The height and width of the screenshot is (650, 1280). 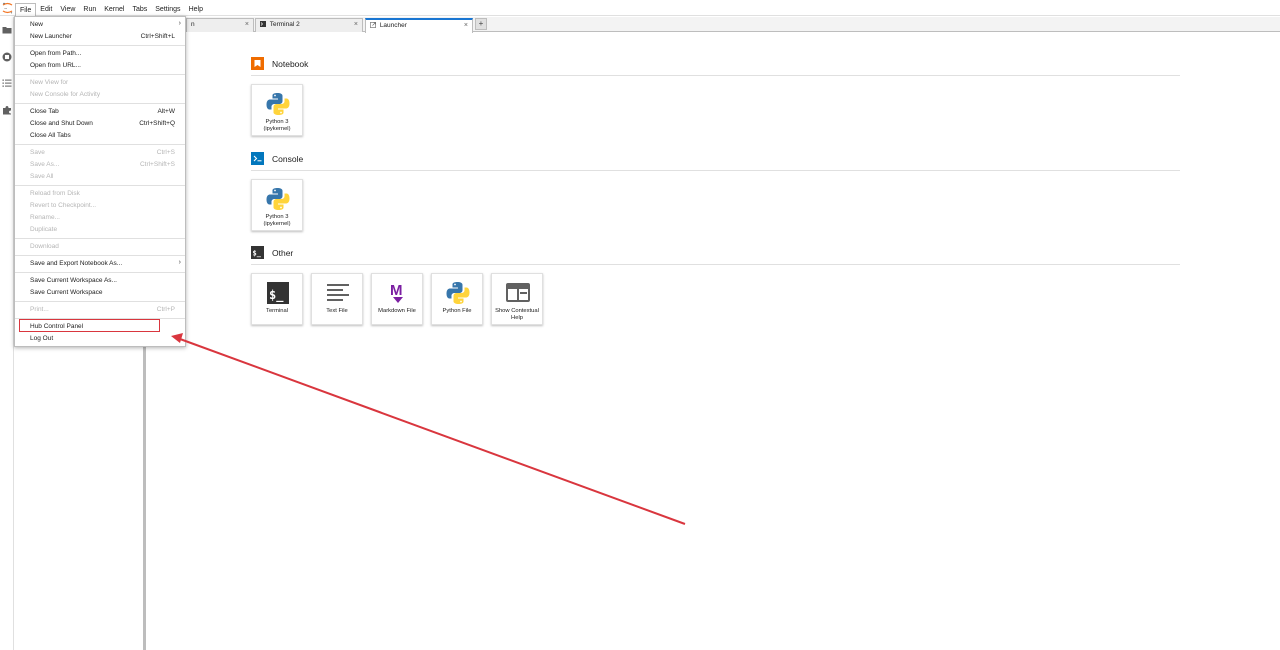 What do you see at coordinates (157, 36) in the screenshot?
I see `menu-item-shortcut: Ctrl+Shift+L` at bounding box center [157, 36].